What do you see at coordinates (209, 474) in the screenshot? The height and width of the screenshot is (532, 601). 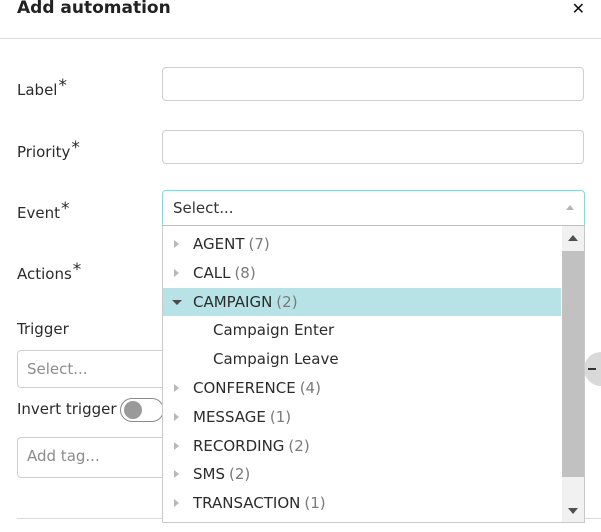 I see `tree-item-text: SMS` at bounding box center [209, 474].